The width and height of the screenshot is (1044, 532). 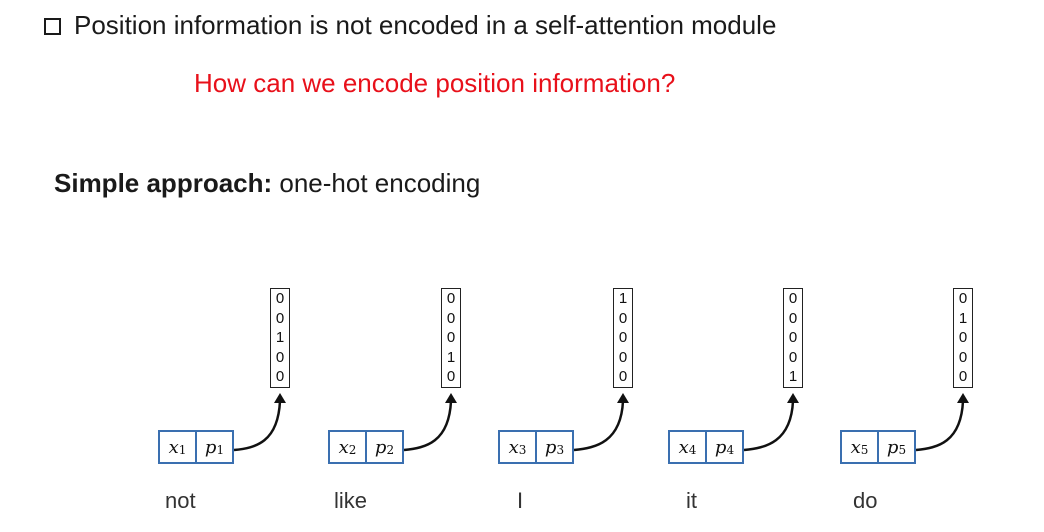 I want to click on word-label-5: do, so click(x=865, y=500).